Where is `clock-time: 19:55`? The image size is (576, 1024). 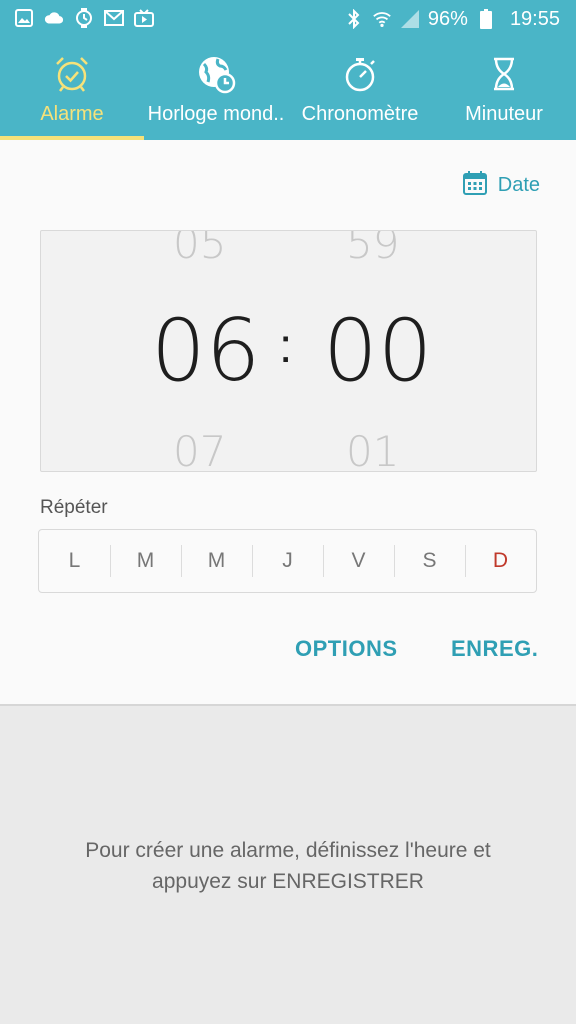 clock-time: 19:55 is located at coordinates (534, 18).